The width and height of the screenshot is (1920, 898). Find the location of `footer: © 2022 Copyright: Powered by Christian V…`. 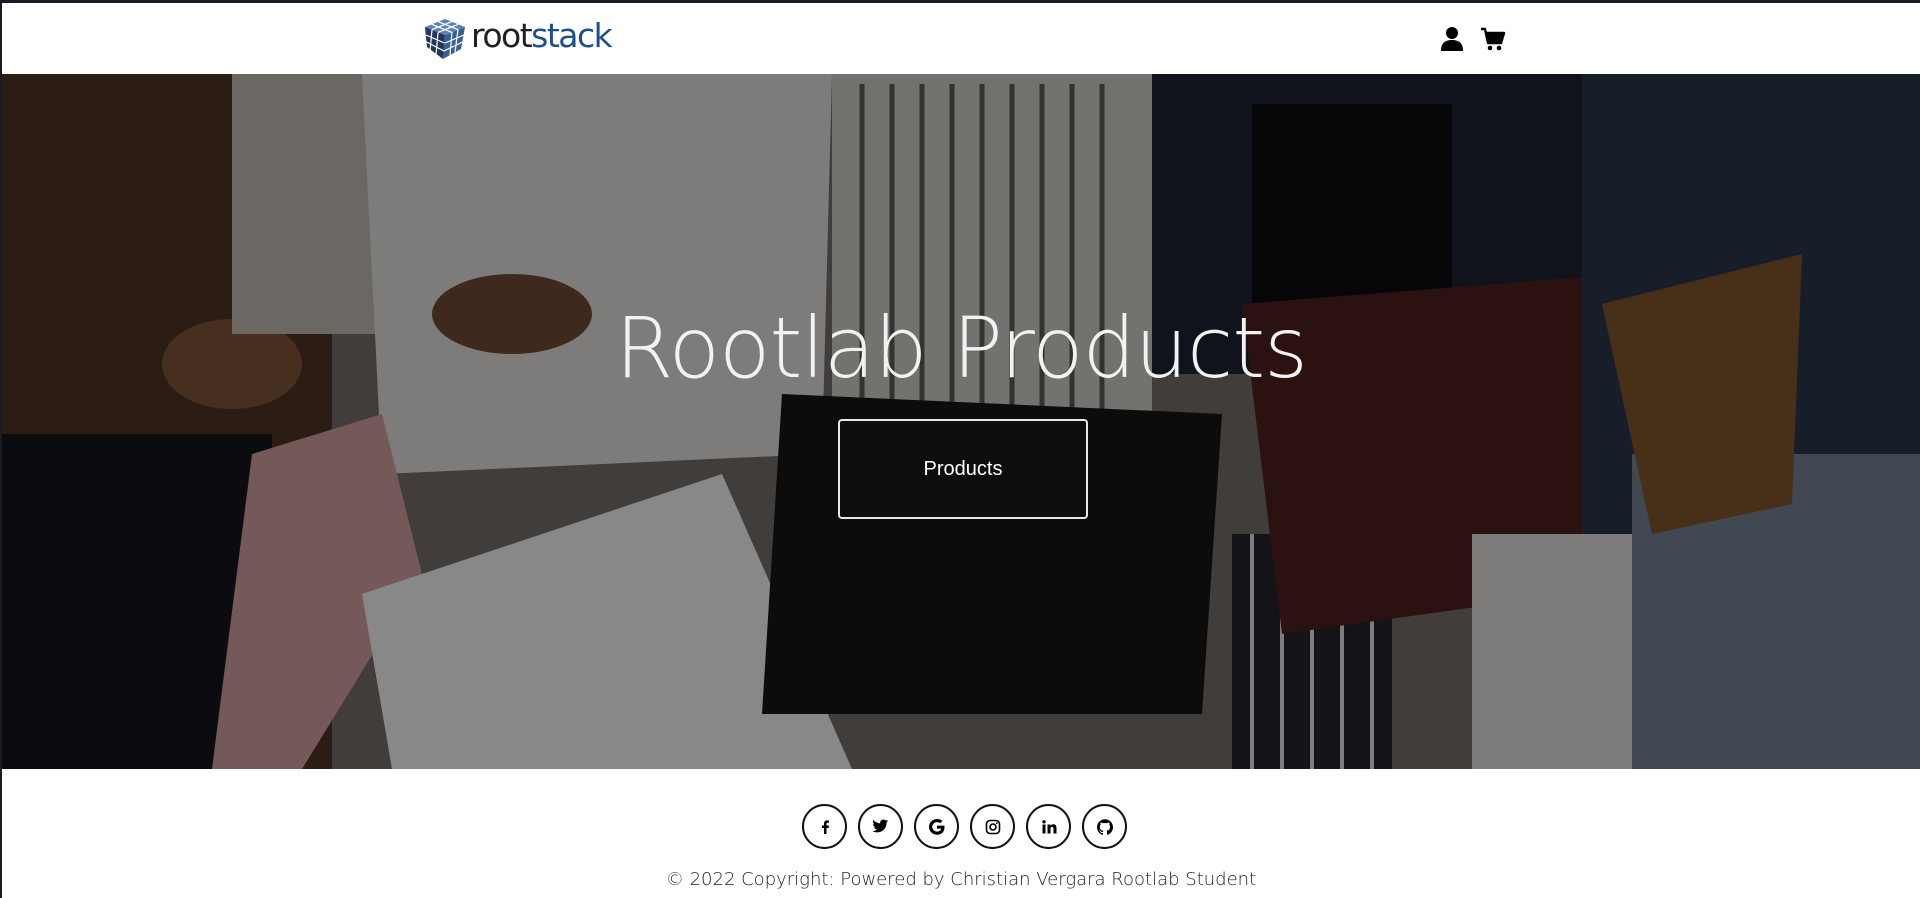

footer: © 2022 Copyright: Powered by Christian V… is located at coordinates (961, 833).